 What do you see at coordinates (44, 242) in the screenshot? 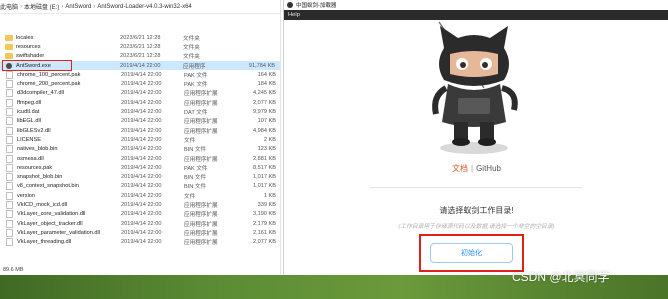
I see `file-name: VkLayer_threading.dll` at bounding box center [44, 242].